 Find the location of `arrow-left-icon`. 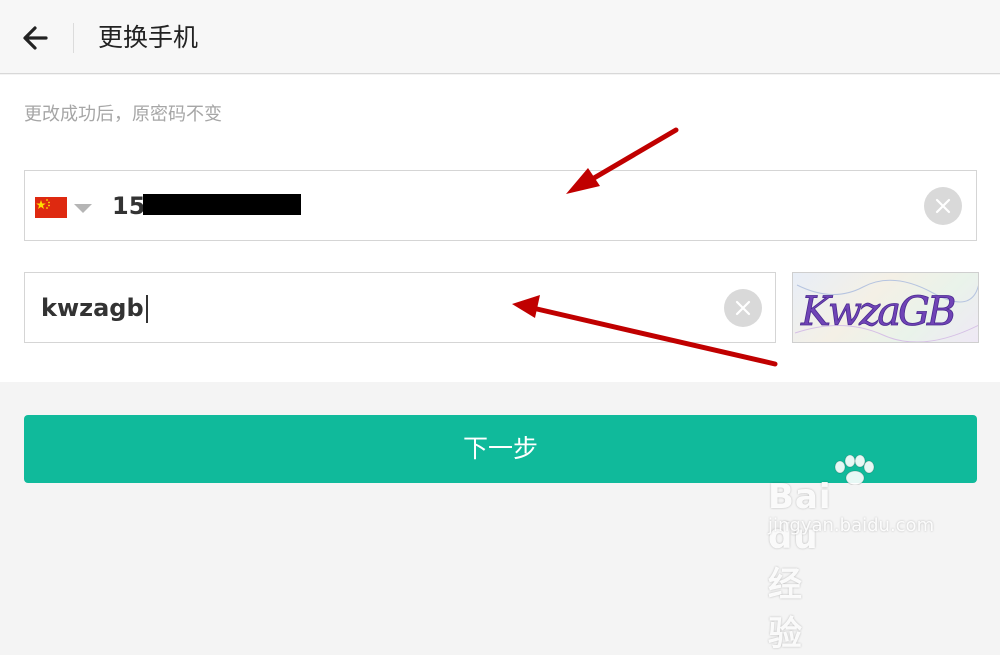

arrow-left-icon is located at coordinates (35, 38).